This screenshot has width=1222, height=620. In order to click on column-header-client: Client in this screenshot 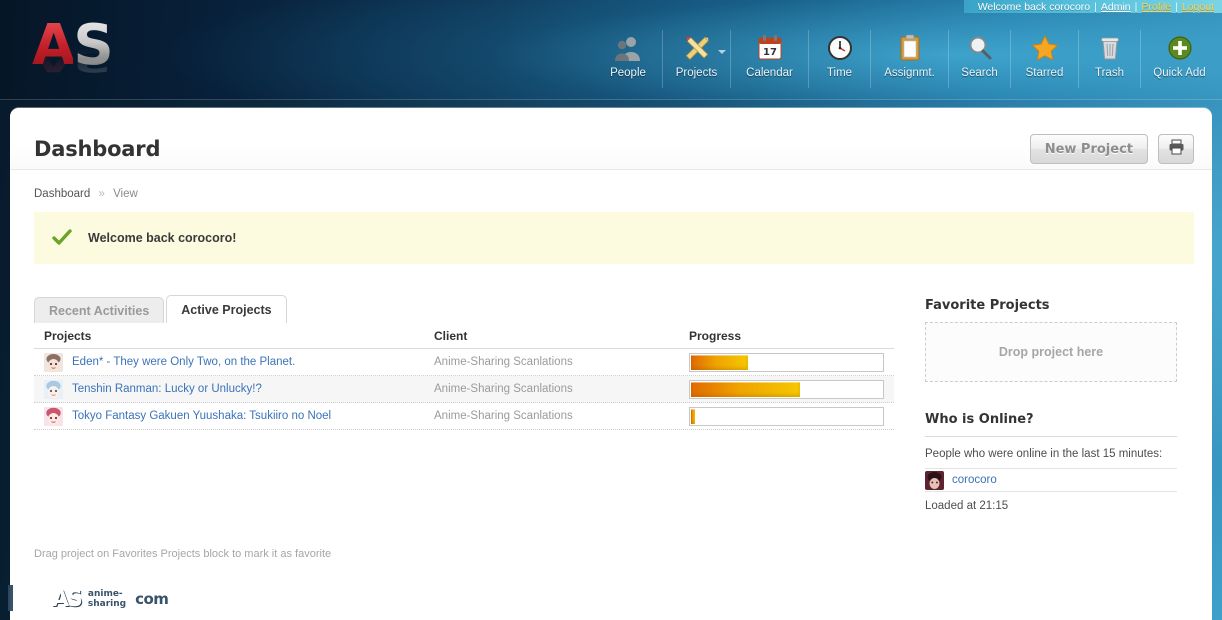, I will do `click(451, 335)`.